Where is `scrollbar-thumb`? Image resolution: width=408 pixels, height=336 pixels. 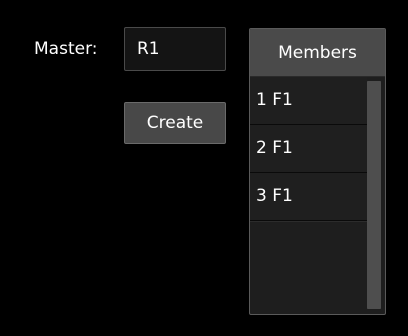
scrollbar-thumb is located at coordinates (374, 195).